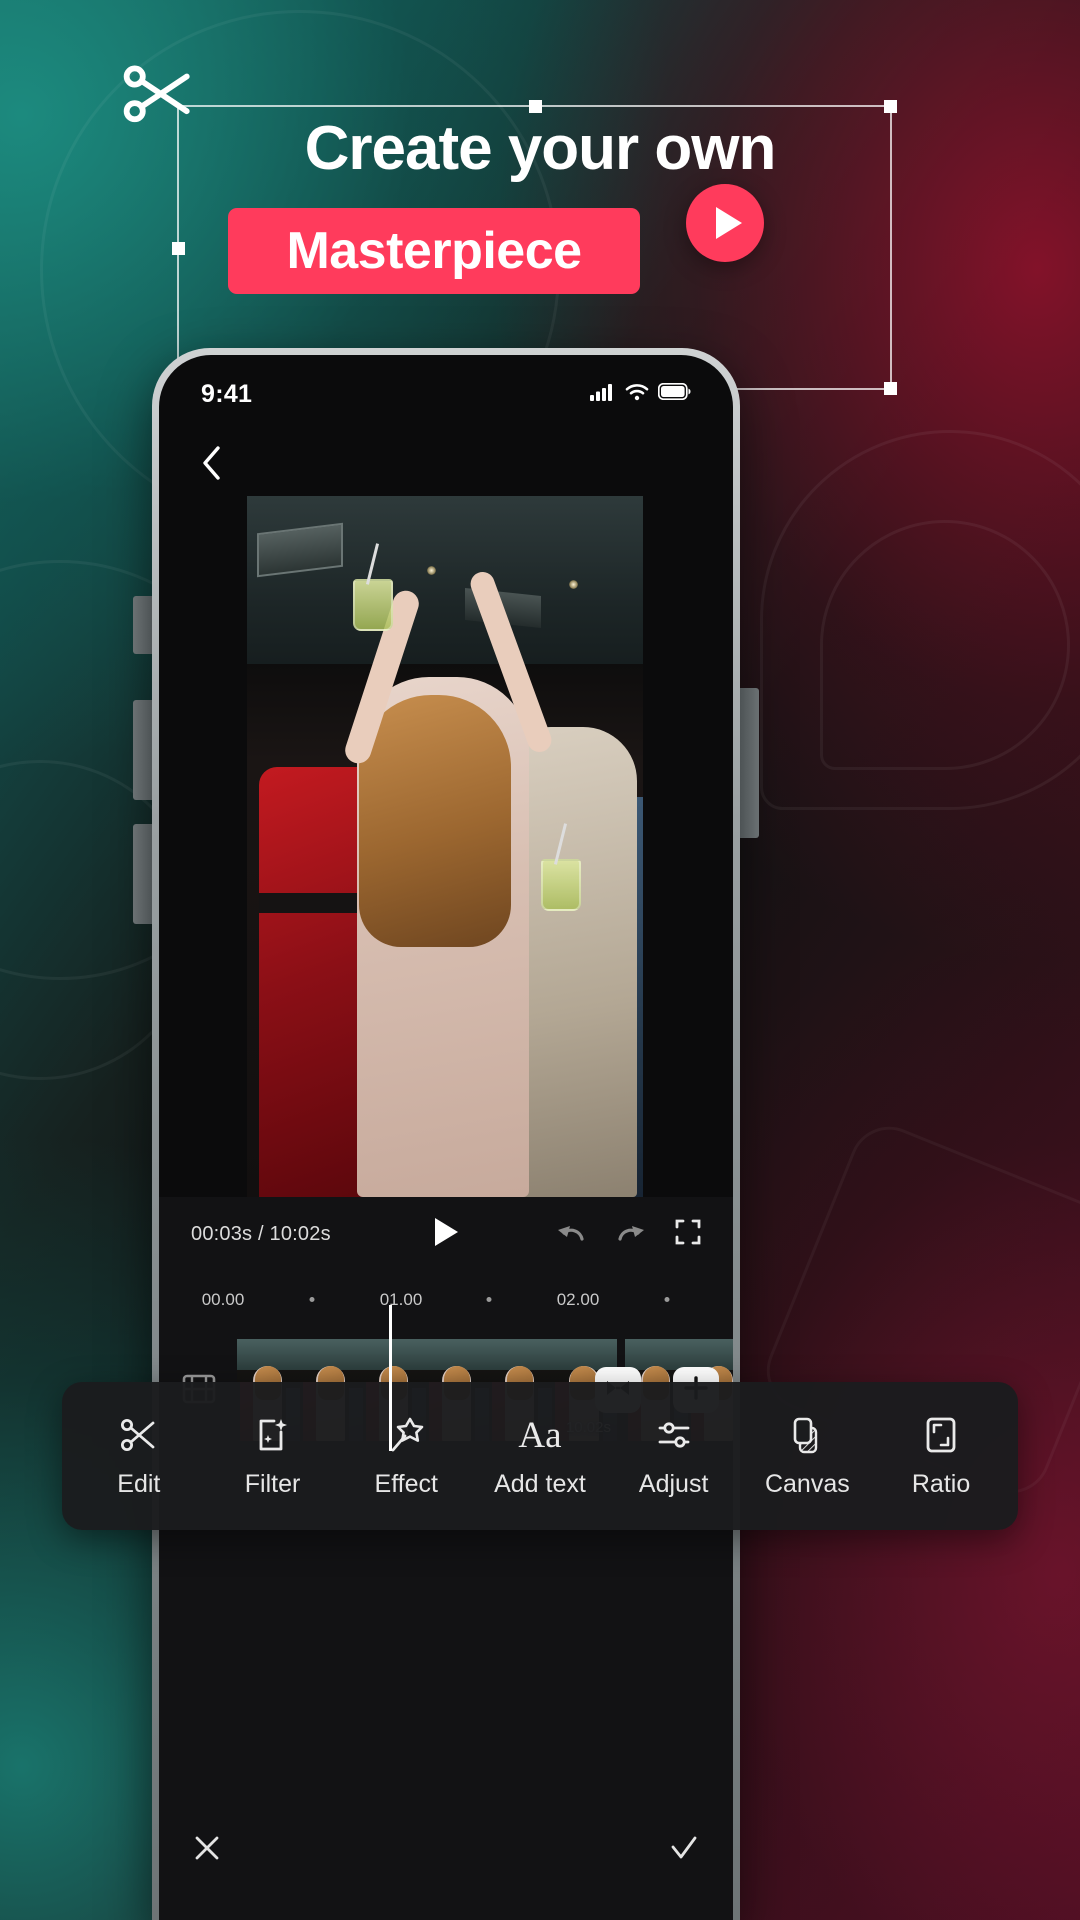 The height and width of the screenshot is (1920, 1080). Describe the element at coordinates (446, 1850) in the screenshot. I see `confirm-bar` at that location.